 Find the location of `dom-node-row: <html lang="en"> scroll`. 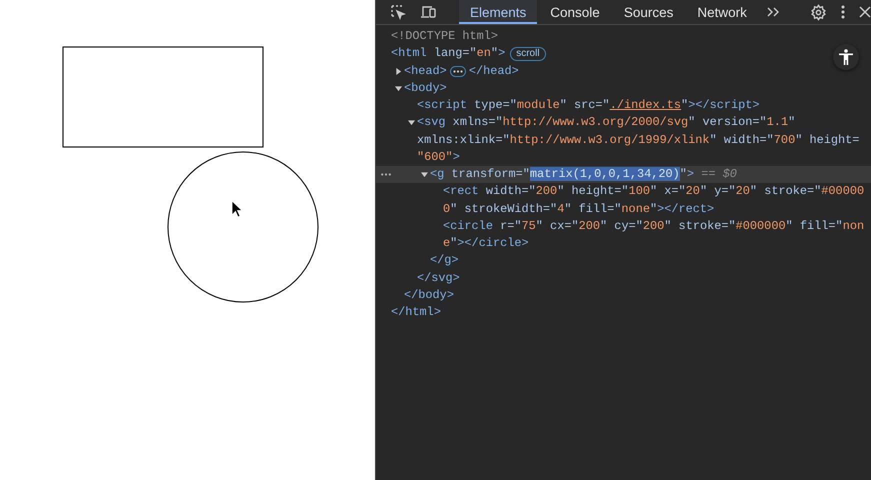

dom-node-row: <html lang="en"> scroll is located at coordinates (623, 53).